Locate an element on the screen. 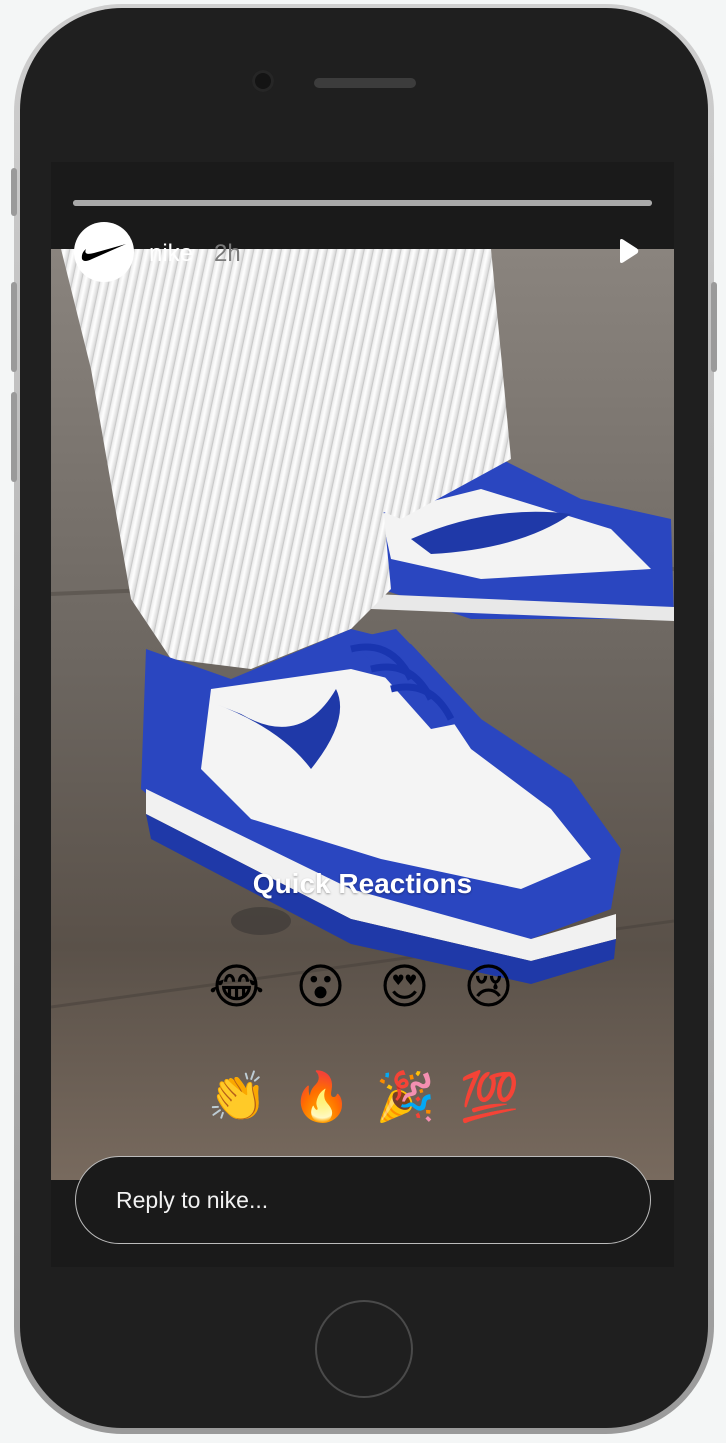  reactions-row-2: 👏 🔥 🎉 💯 is located at coordinates (362, 1098).